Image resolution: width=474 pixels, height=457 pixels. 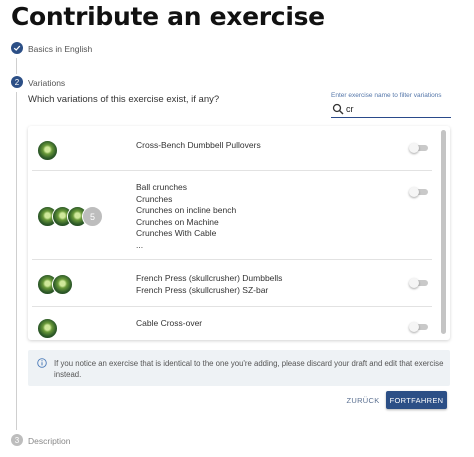 I want to click on exercise-name: Cross-Bench Dumbbell Pullovers, so click(x=198, y=145).